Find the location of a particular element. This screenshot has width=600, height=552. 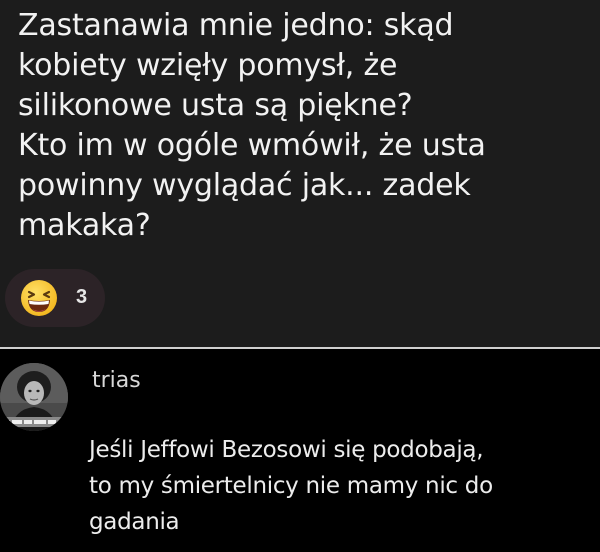

avatar is located at coordinates (34, 397).